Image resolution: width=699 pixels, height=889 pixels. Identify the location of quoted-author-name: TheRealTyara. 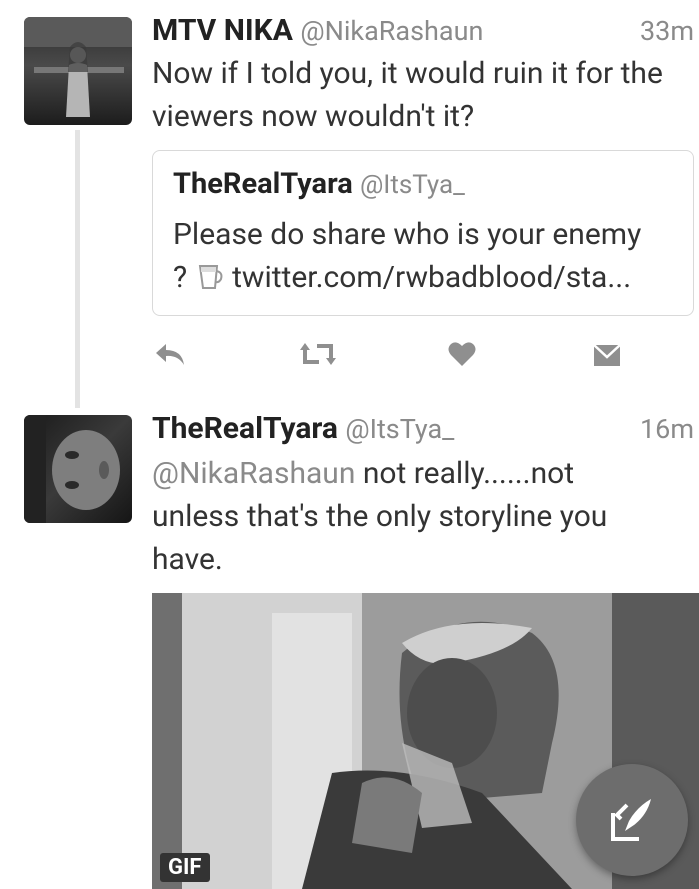
(263, 184).